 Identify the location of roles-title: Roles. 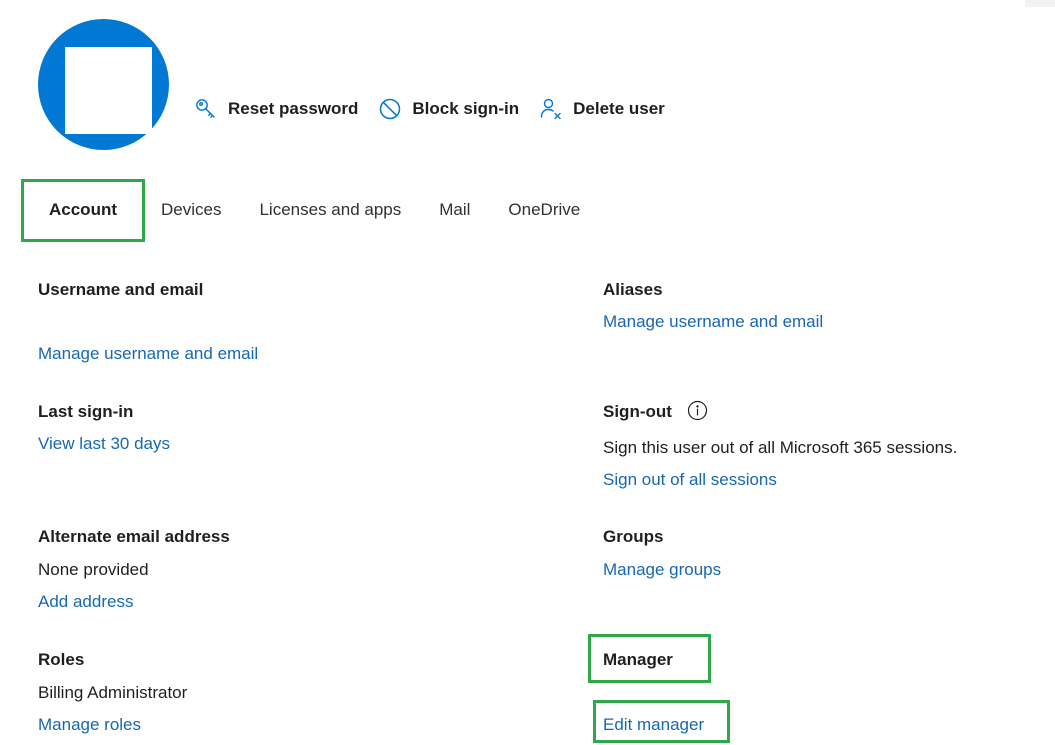
(61, 659).